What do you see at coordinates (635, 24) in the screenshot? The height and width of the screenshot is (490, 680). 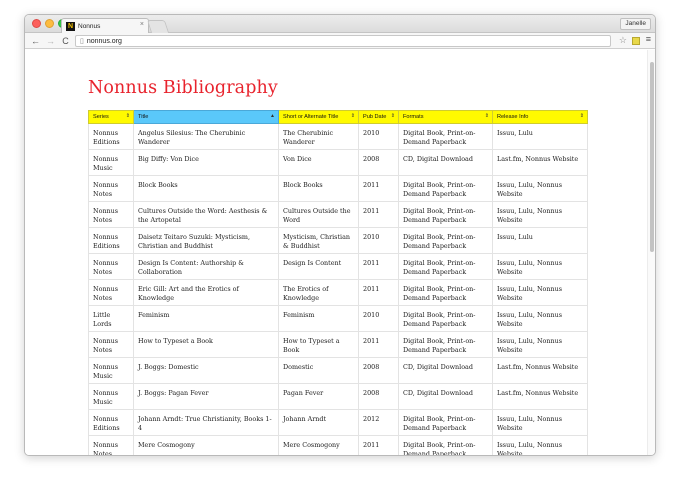 I see `profile-button: Janelle` at bounding box center [635, 24].